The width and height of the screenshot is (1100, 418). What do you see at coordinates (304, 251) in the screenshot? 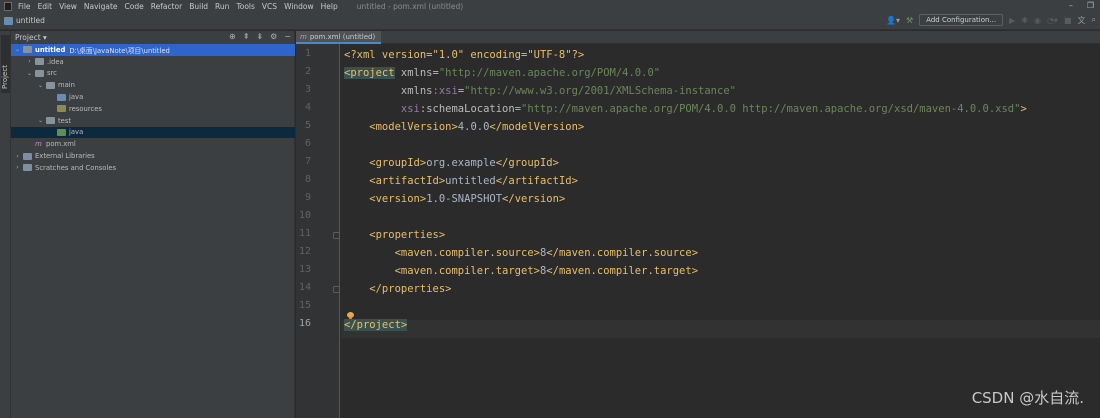
I see `line-number: 12` at bounding box center [304, 251].